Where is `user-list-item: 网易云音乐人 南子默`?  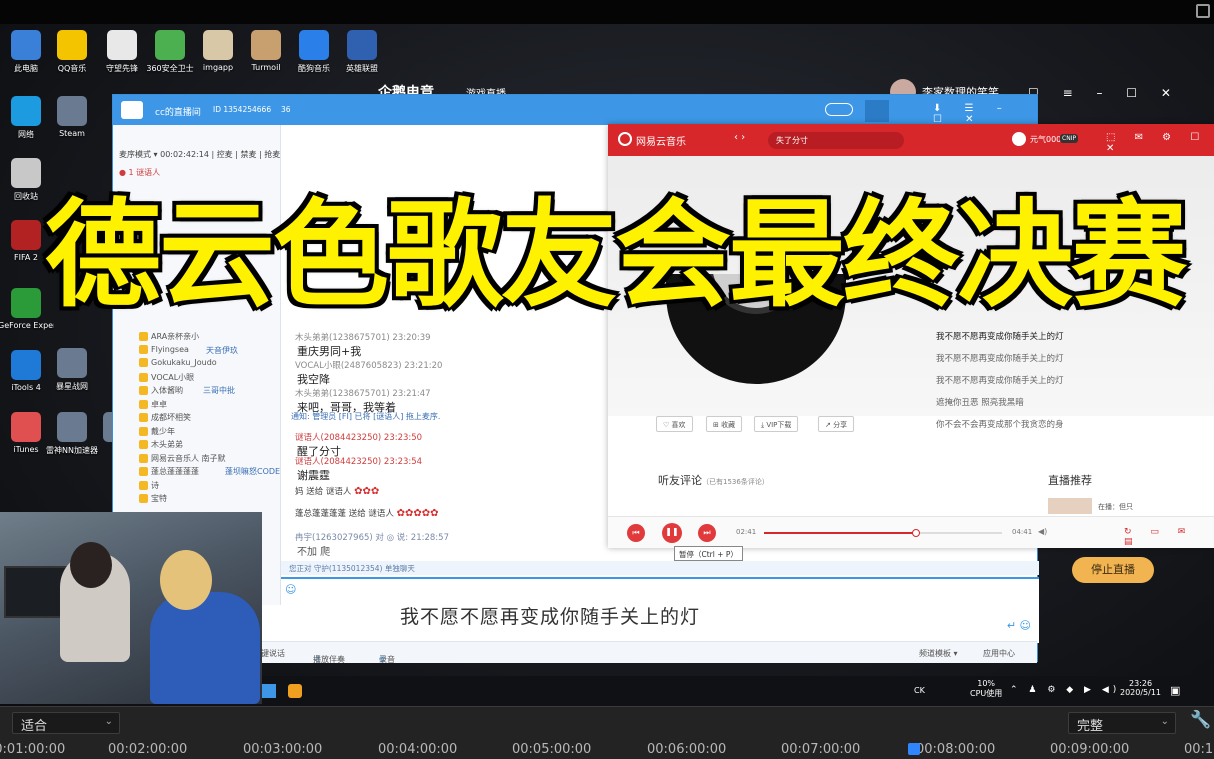 user-list-item: 网易云音乐人 南子默 is located at coordinates (182, 458).